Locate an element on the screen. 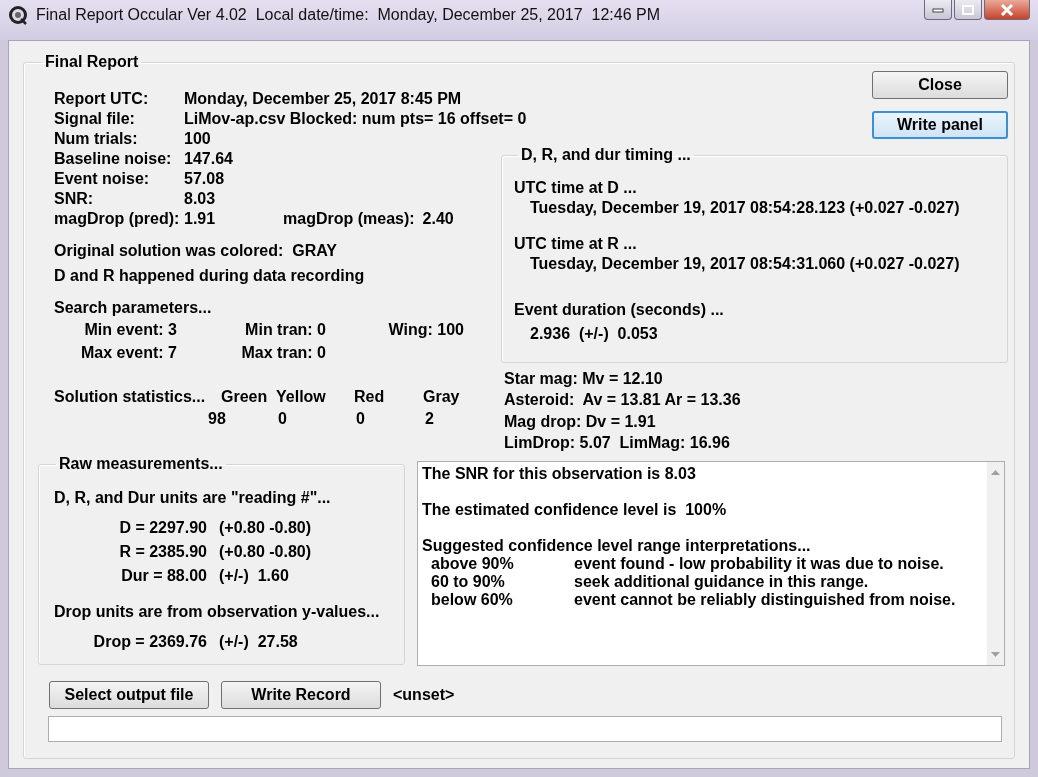  field-label: SNR: is located at coordinates (74, 199).